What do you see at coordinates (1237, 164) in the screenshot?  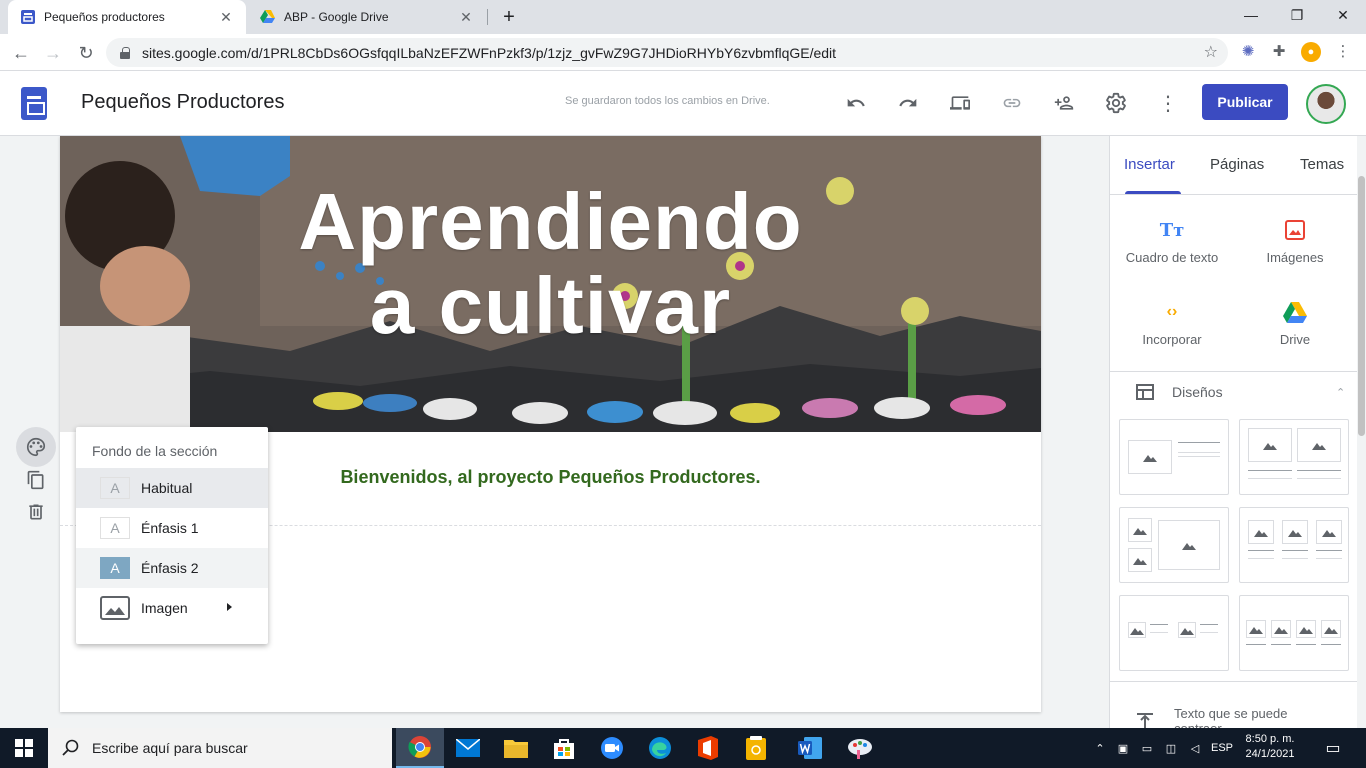 I see `tab-paginas: Páginas` at bounding box center [1237, 164].